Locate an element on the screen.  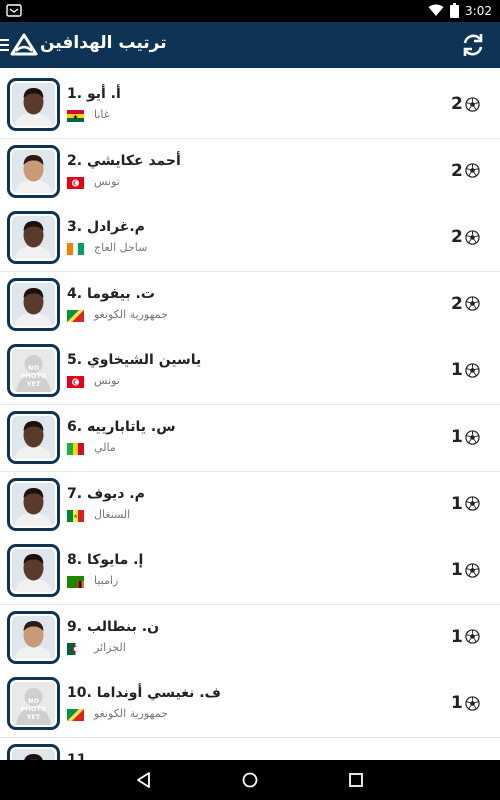
scorer-row: 7. م. ديوف السنغال 1 is located at coordinates (250, 505).